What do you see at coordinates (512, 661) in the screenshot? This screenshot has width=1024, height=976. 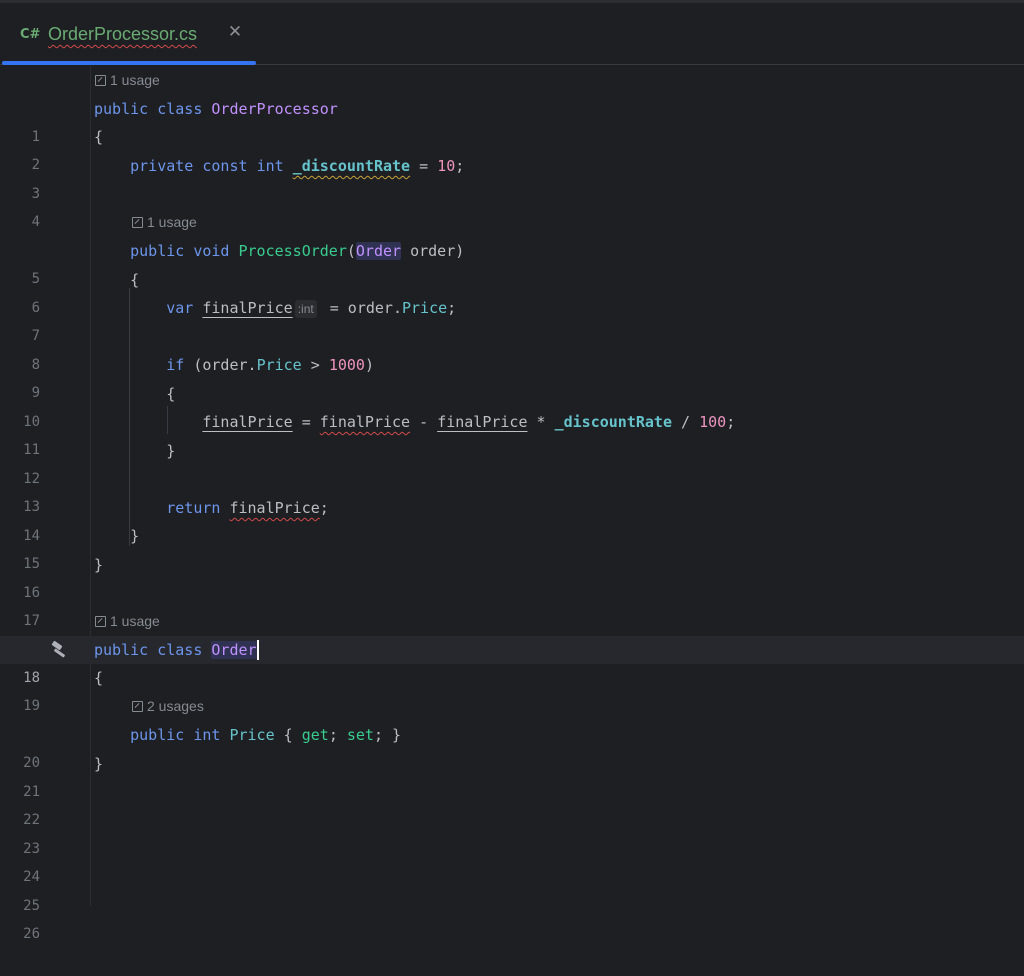 I see `code-line-18: 18 public class Order` at bounding box center [512, 661].